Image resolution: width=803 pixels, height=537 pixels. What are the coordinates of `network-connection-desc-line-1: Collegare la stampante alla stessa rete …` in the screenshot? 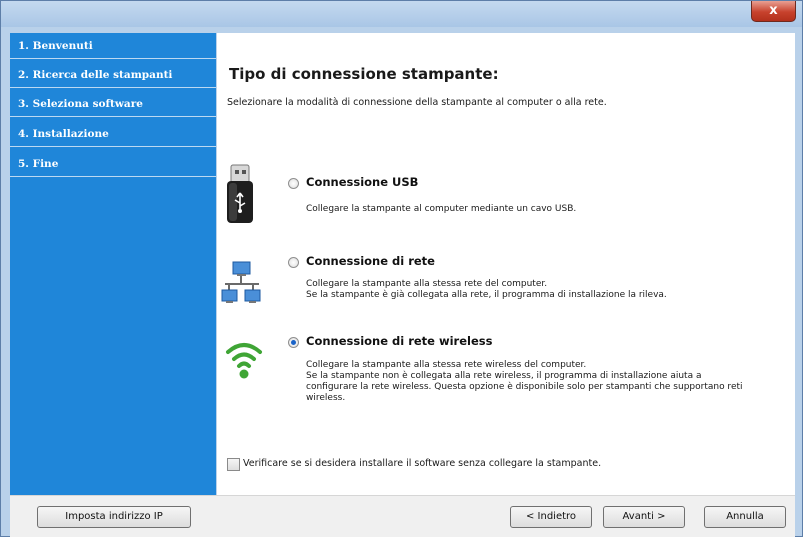 It's located at (427, 284).